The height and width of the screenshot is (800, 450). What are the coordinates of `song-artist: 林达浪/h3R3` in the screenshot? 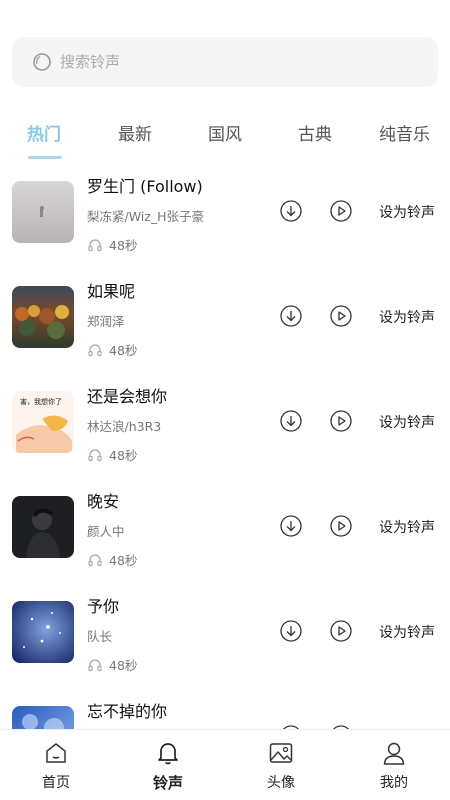 It's located at (124, 426).